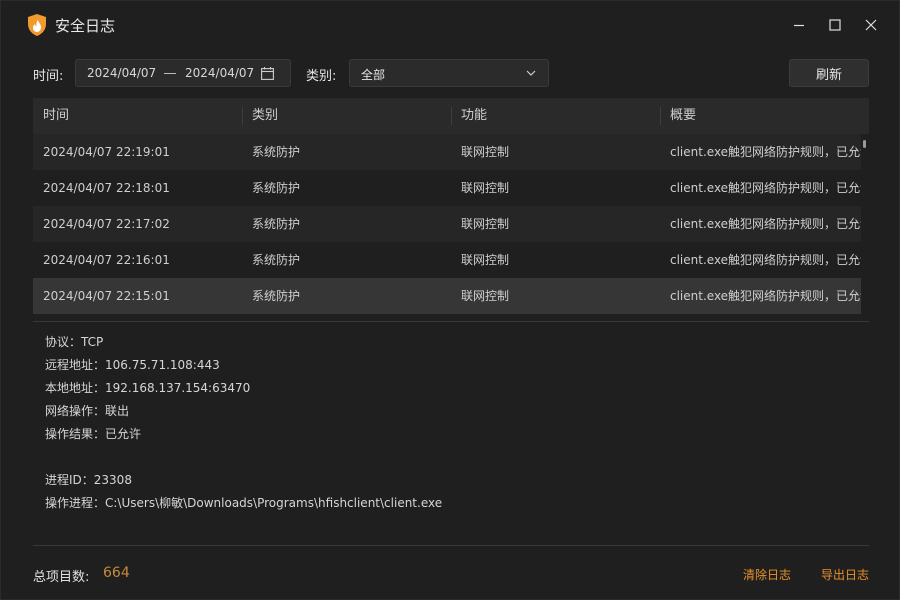 The height and width of the screenshot is (600, 900). Describe the element at coordinates (148, 388) in the screenshot. I see `detail-local-address: 本地地址：192.168.137.154:63470` at that location.